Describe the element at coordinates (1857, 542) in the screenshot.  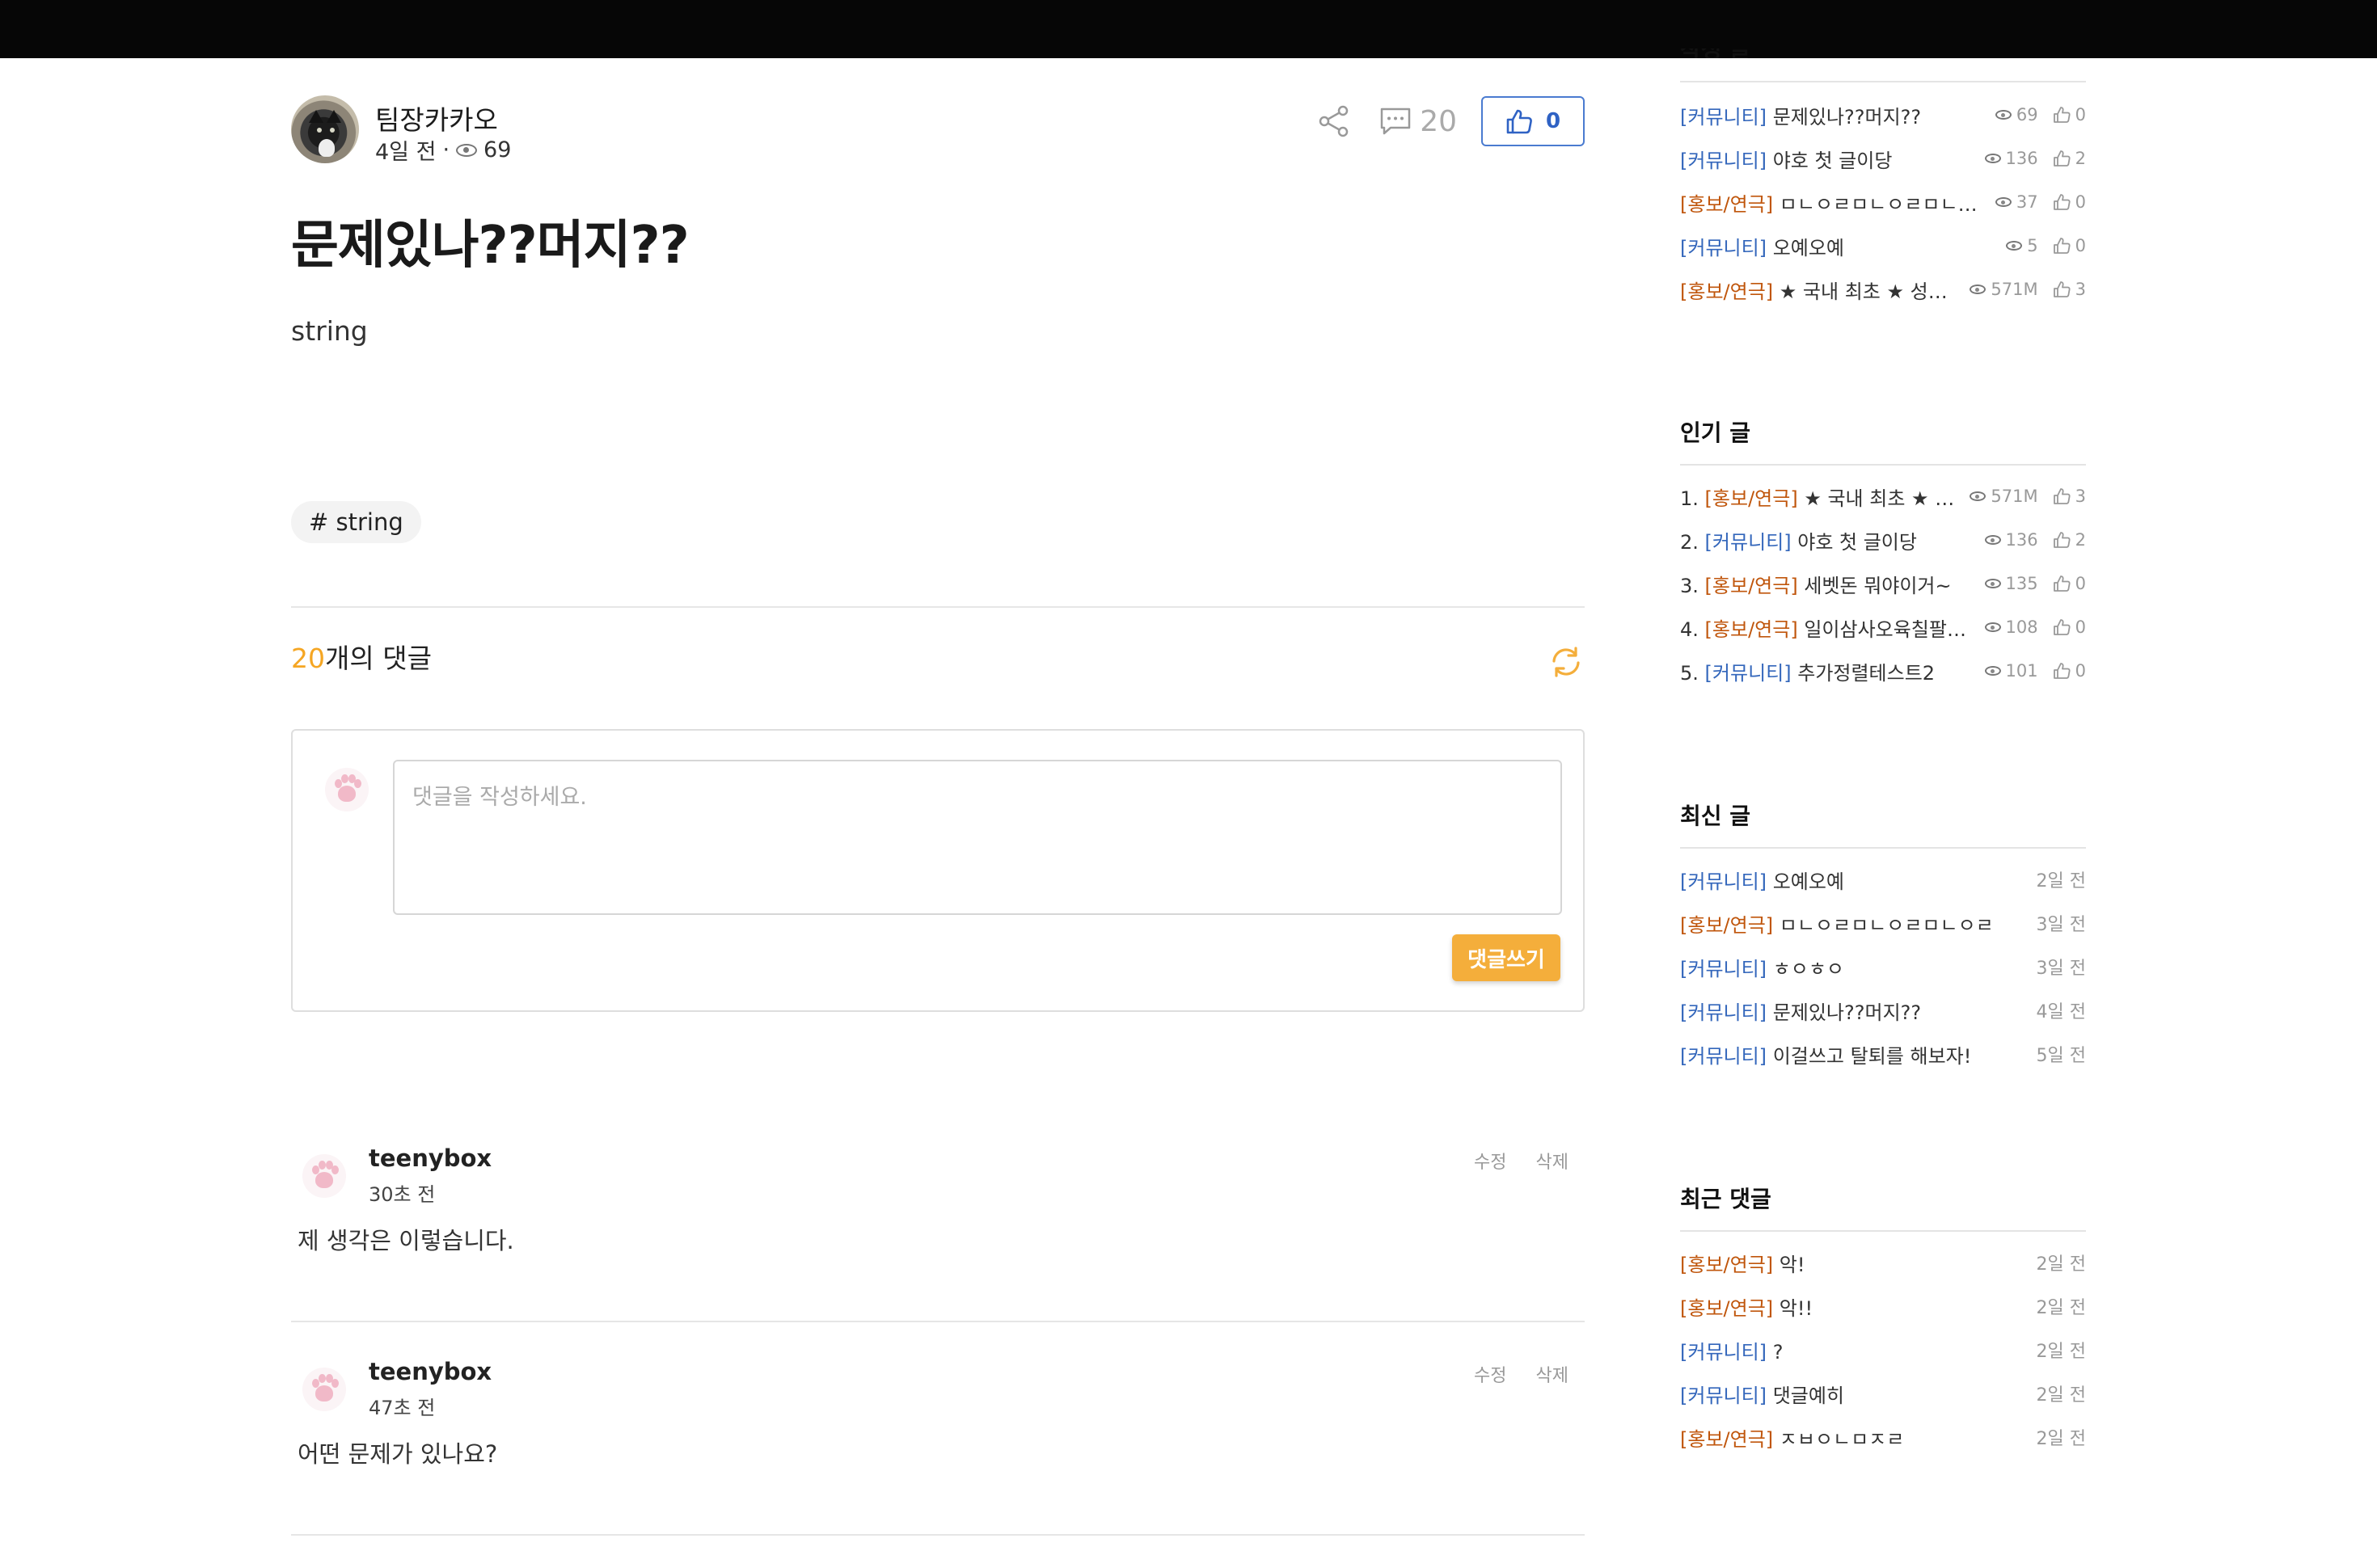
I see `post-title-text: 야호 첫 글이당` at that location.